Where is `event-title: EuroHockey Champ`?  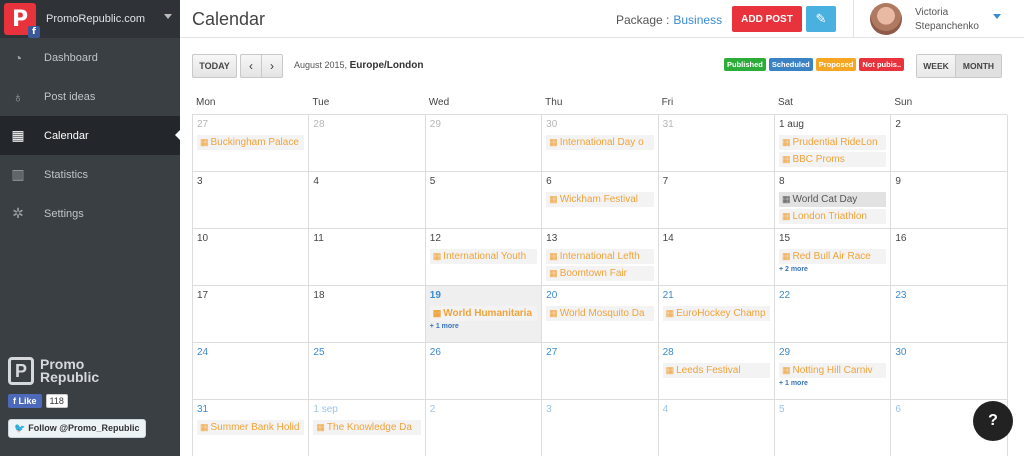
event-title: EuroHockey Champ is located at coordinates (721, 313).